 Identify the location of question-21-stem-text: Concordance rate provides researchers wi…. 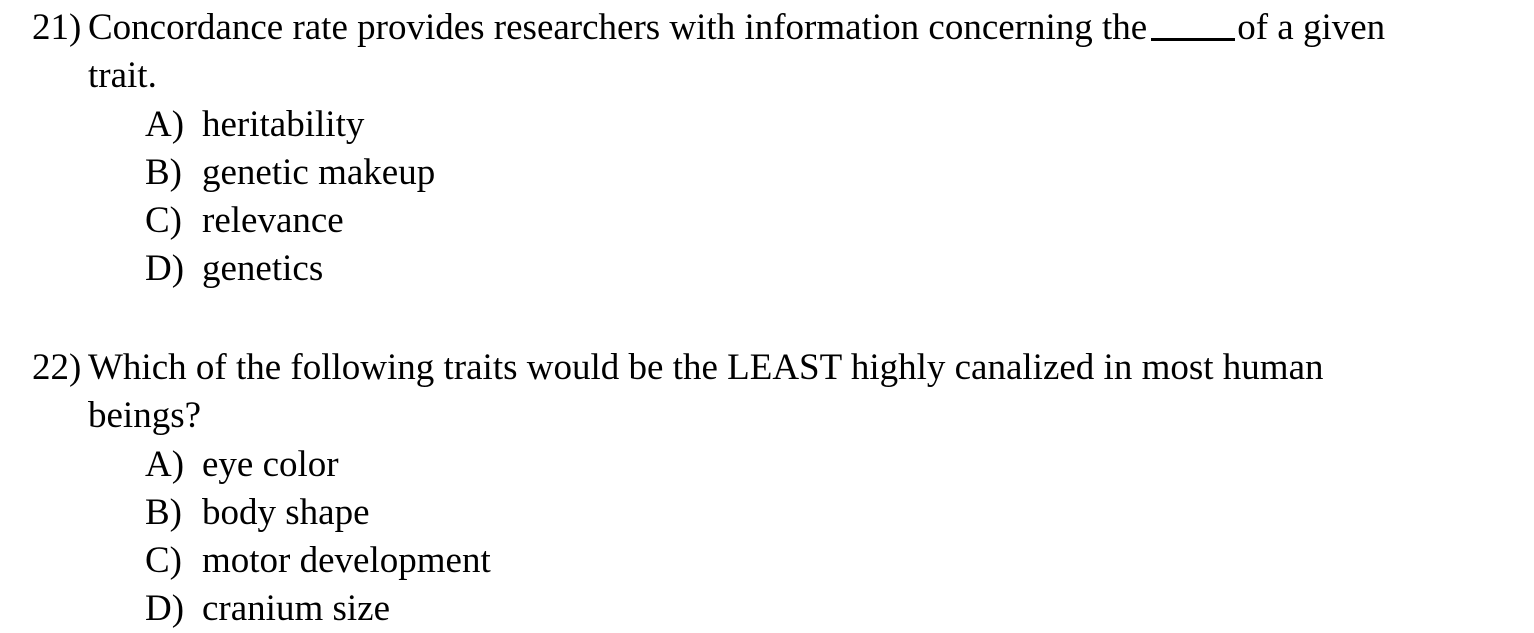
(736, 52).